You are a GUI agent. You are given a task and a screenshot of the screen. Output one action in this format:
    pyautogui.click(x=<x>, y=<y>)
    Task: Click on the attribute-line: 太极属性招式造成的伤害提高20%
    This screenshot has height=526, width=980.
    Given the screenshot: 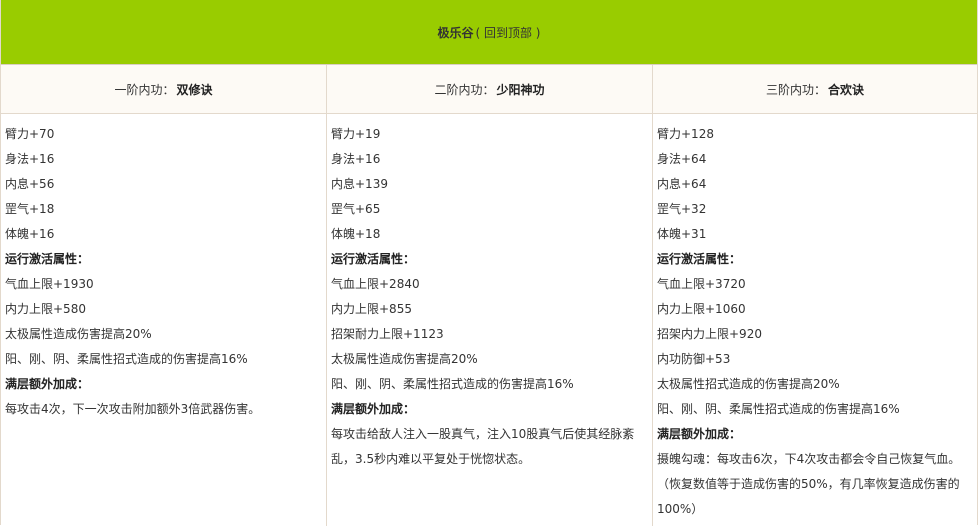 What is the action you would take?
    pyautogui.click(x=748, y=384)
    